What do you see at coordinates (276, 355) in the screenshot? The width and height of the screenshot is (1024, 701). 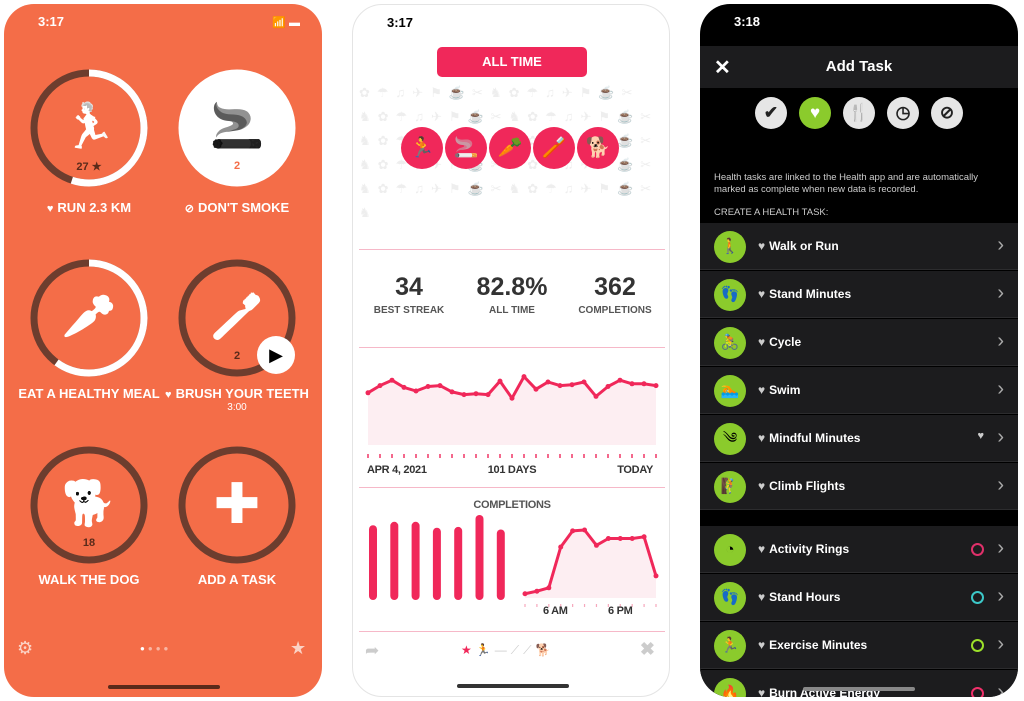 I see `play-button: ▶` at bounding box center [276, 355].